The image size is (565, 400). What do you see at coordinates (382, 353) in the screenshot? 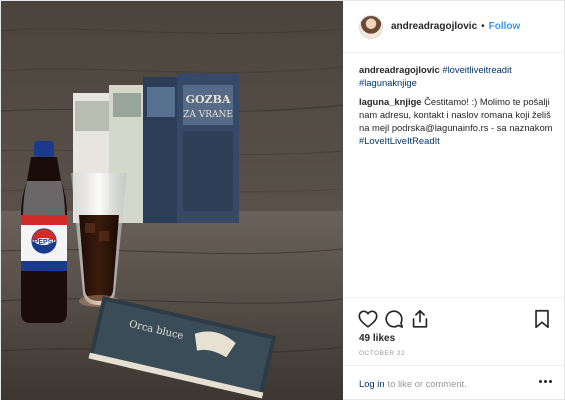
I see `post-date: OCTOBER 22` at bounding box center [382, 353].